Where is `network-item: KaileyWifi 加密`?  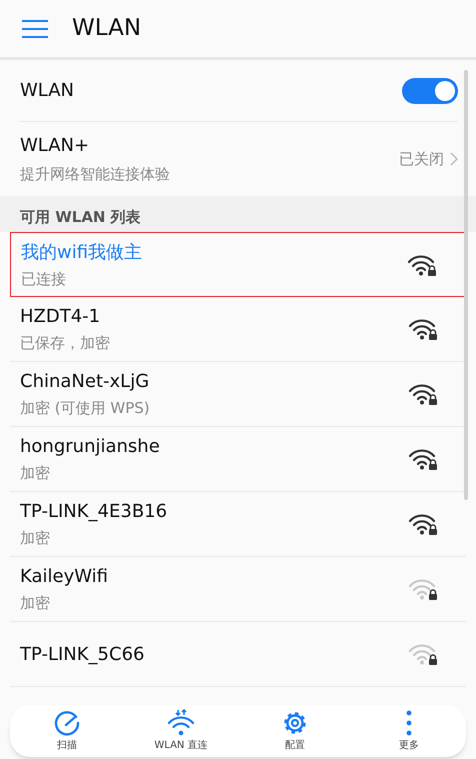
network-item: KaileyWifi 加密 is located at coordinates (238, 589).